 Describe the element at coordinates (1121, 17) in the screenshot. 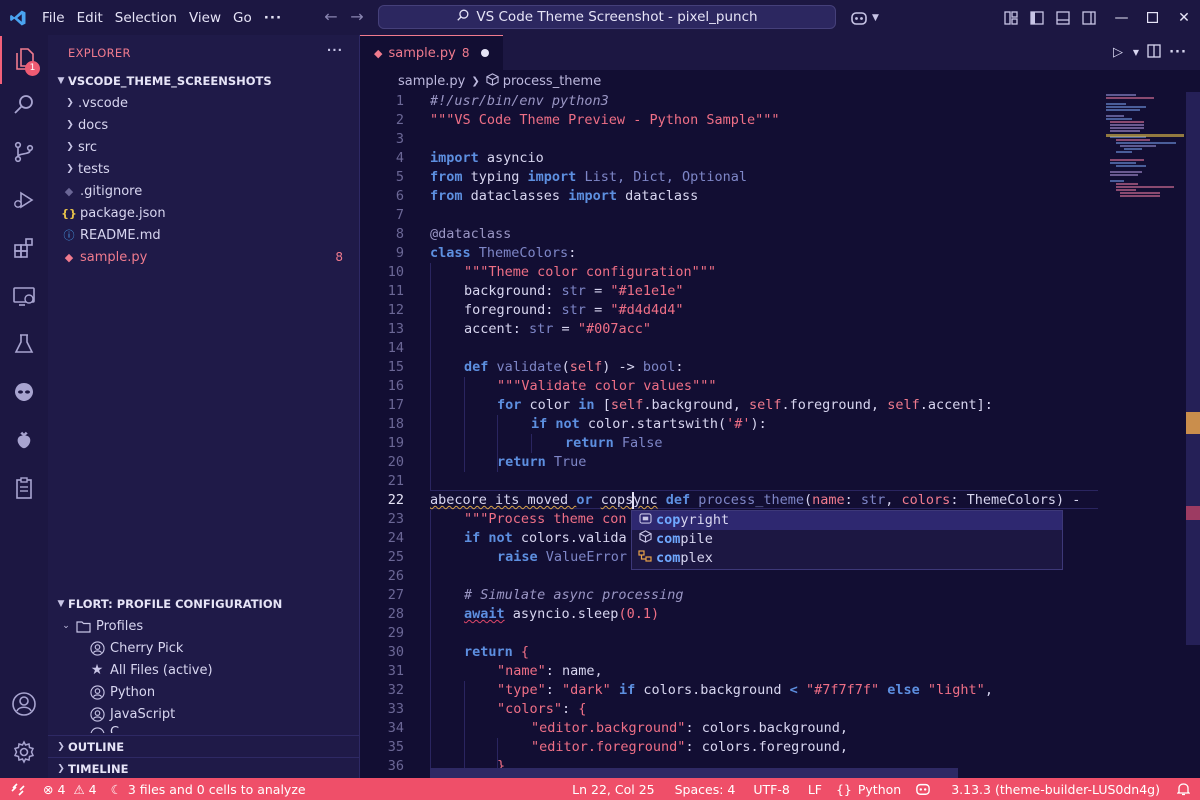

I see `minimize-icon: —` at that location.